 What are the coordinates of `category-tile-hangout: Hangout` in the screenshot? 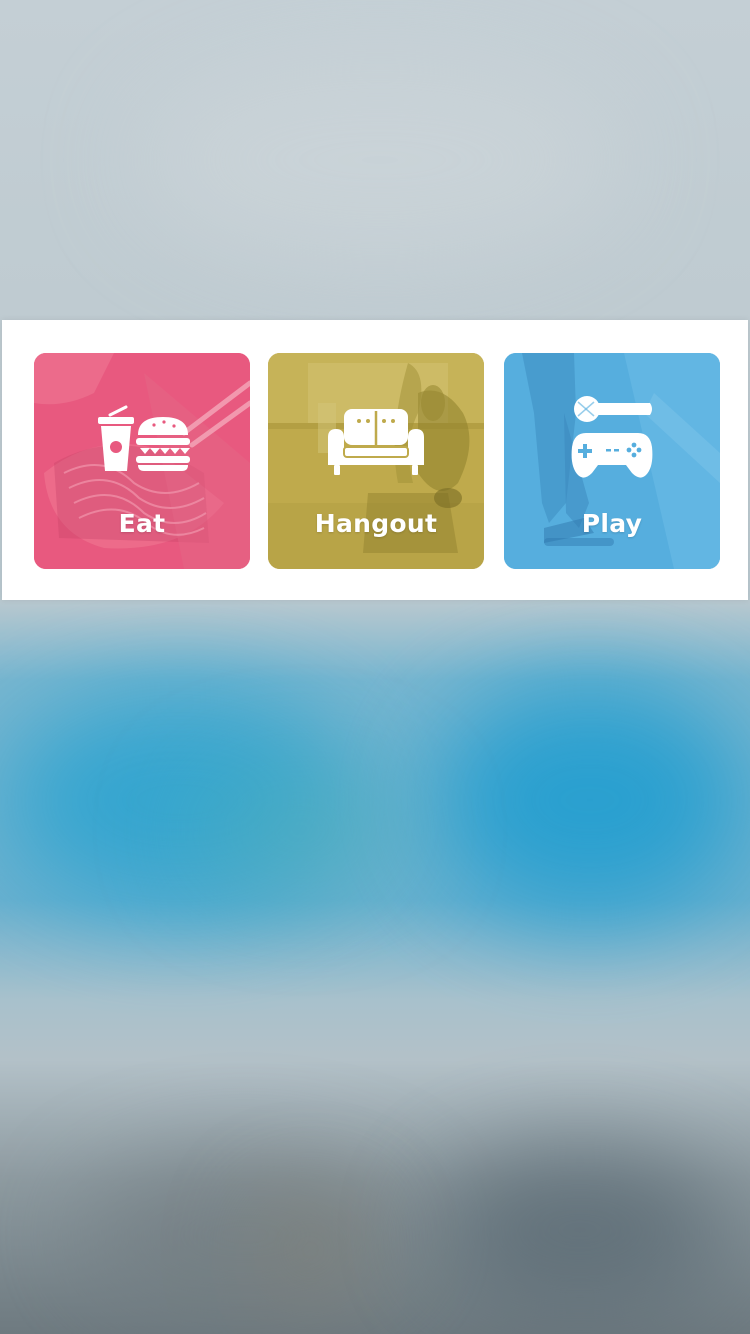 It's located at (376, 461).